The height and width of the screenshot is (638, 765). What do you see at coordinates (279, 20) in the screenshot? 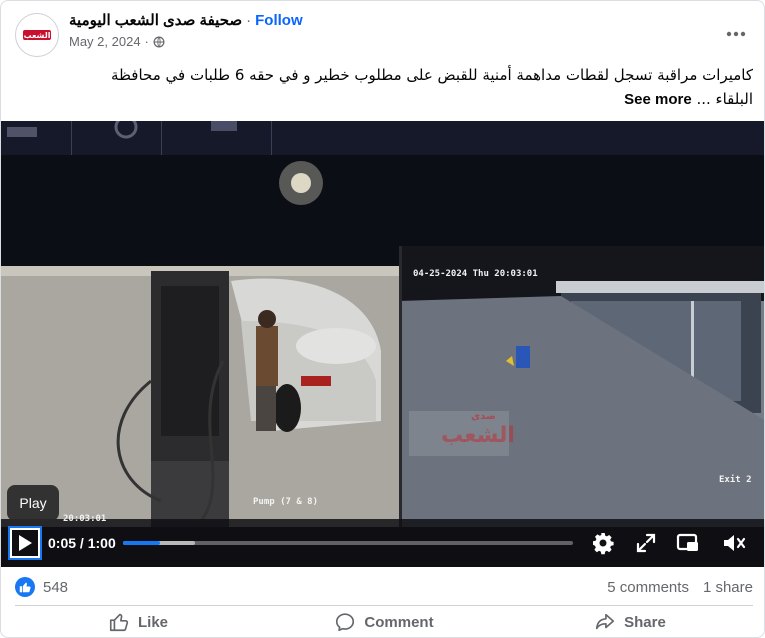
I see `follow-button: Follow` at bounding box center [279, 20].